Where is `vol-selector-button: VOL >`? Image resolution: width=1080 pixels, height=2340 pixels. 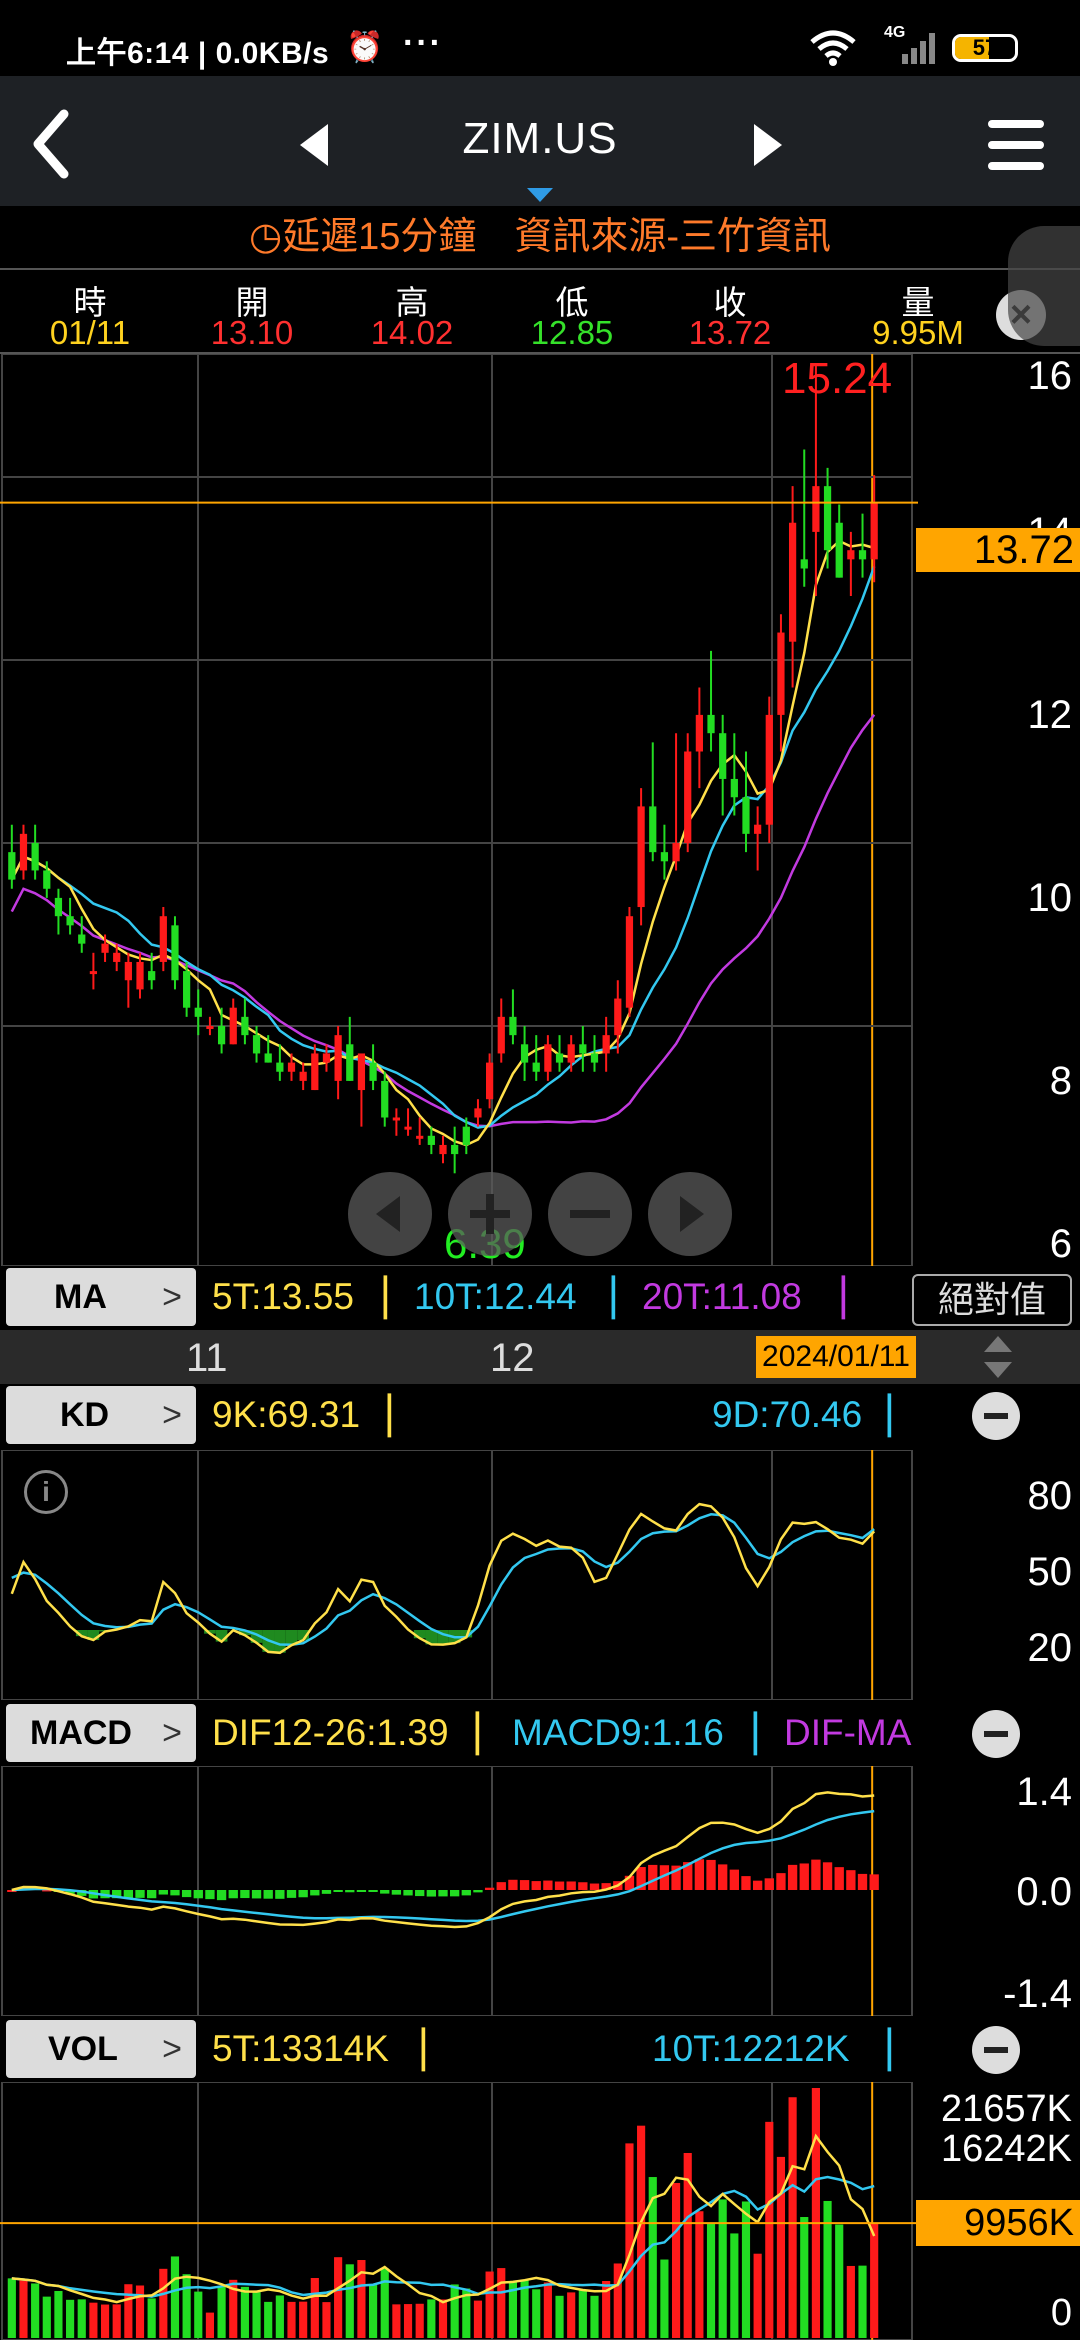
vol-selector-button: VOL > is located at coordinates (101, 2049).